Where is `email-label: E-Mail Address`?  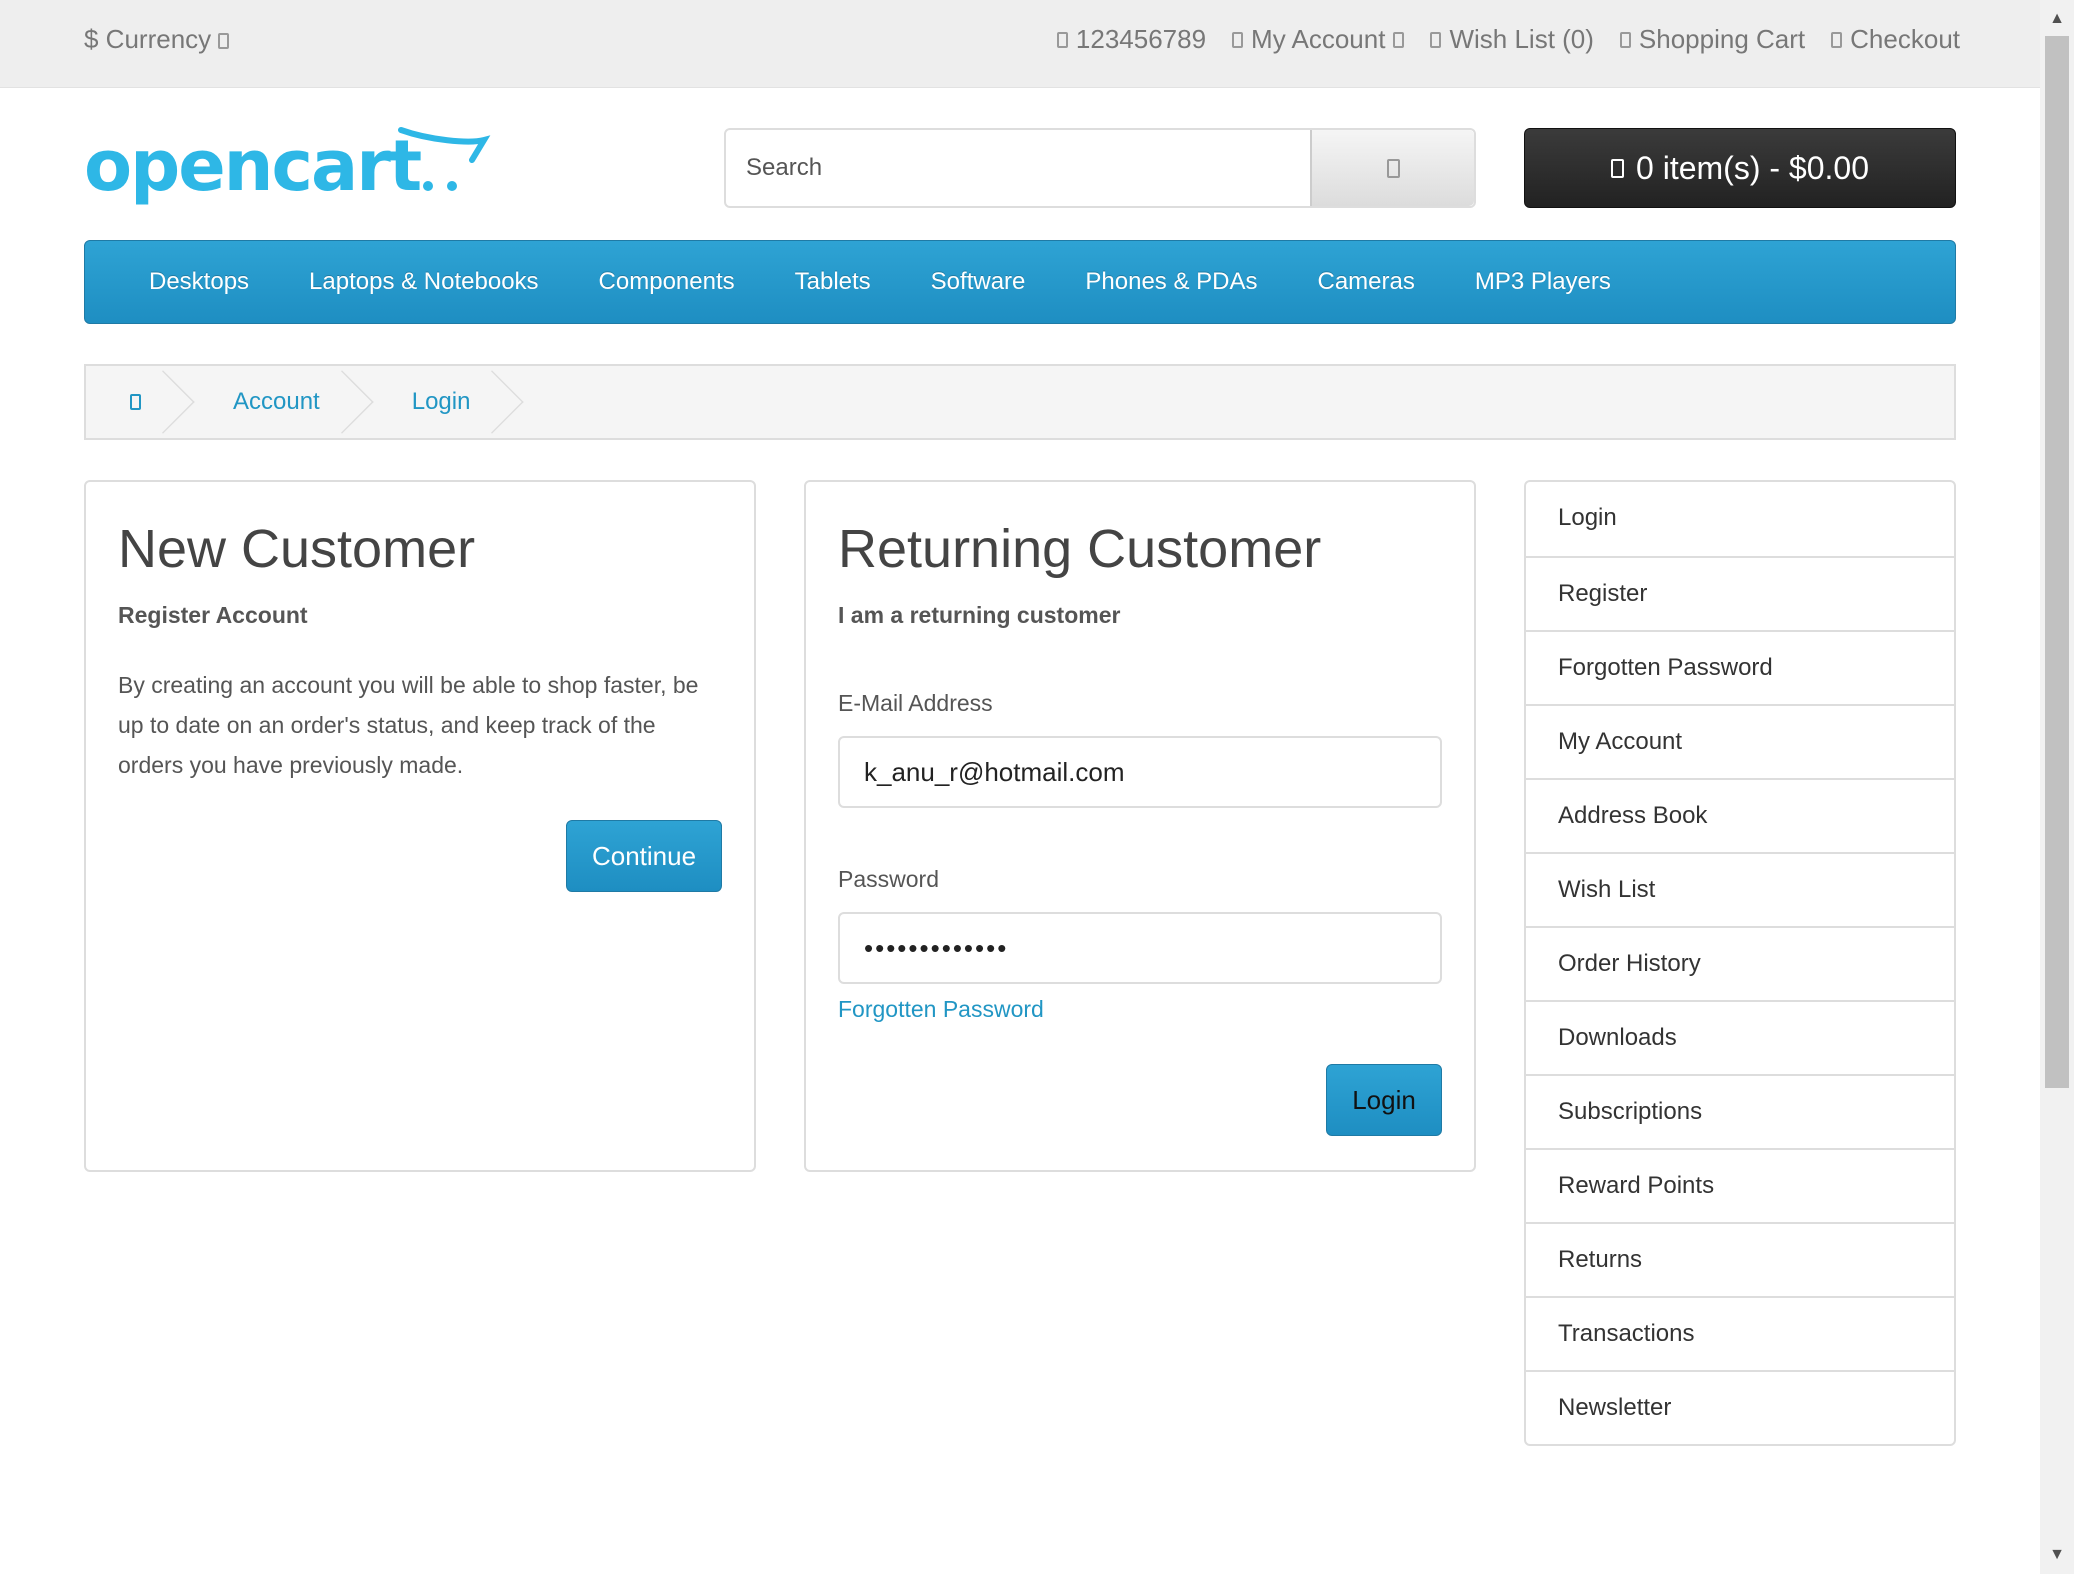 email-label: E-Mail Address is located at coordinates (915, 703).